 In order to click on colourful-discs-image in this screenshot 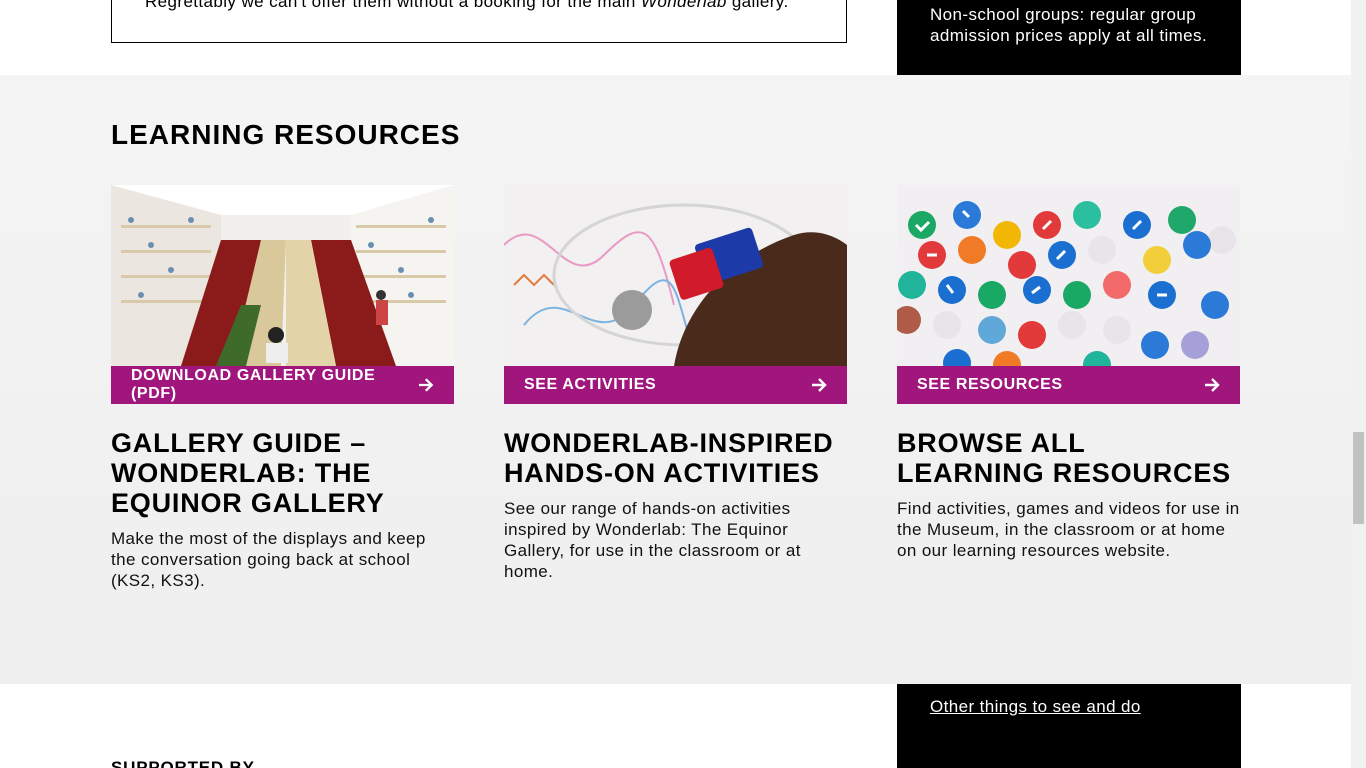, I will do `click(1068, 275)`.